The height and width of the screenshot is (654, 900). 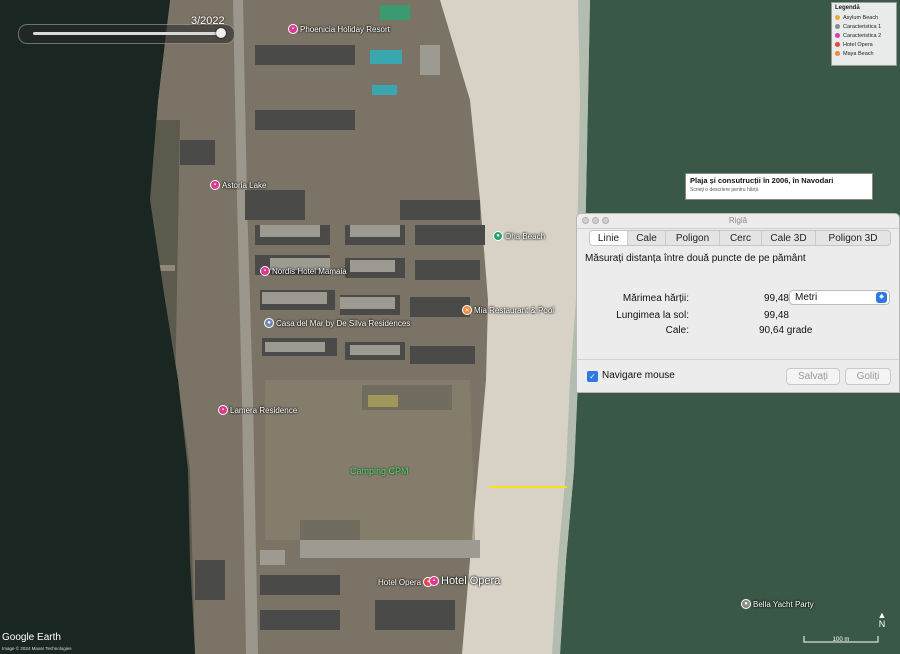 I want to click on time-slider, so click(x=126, y=34).